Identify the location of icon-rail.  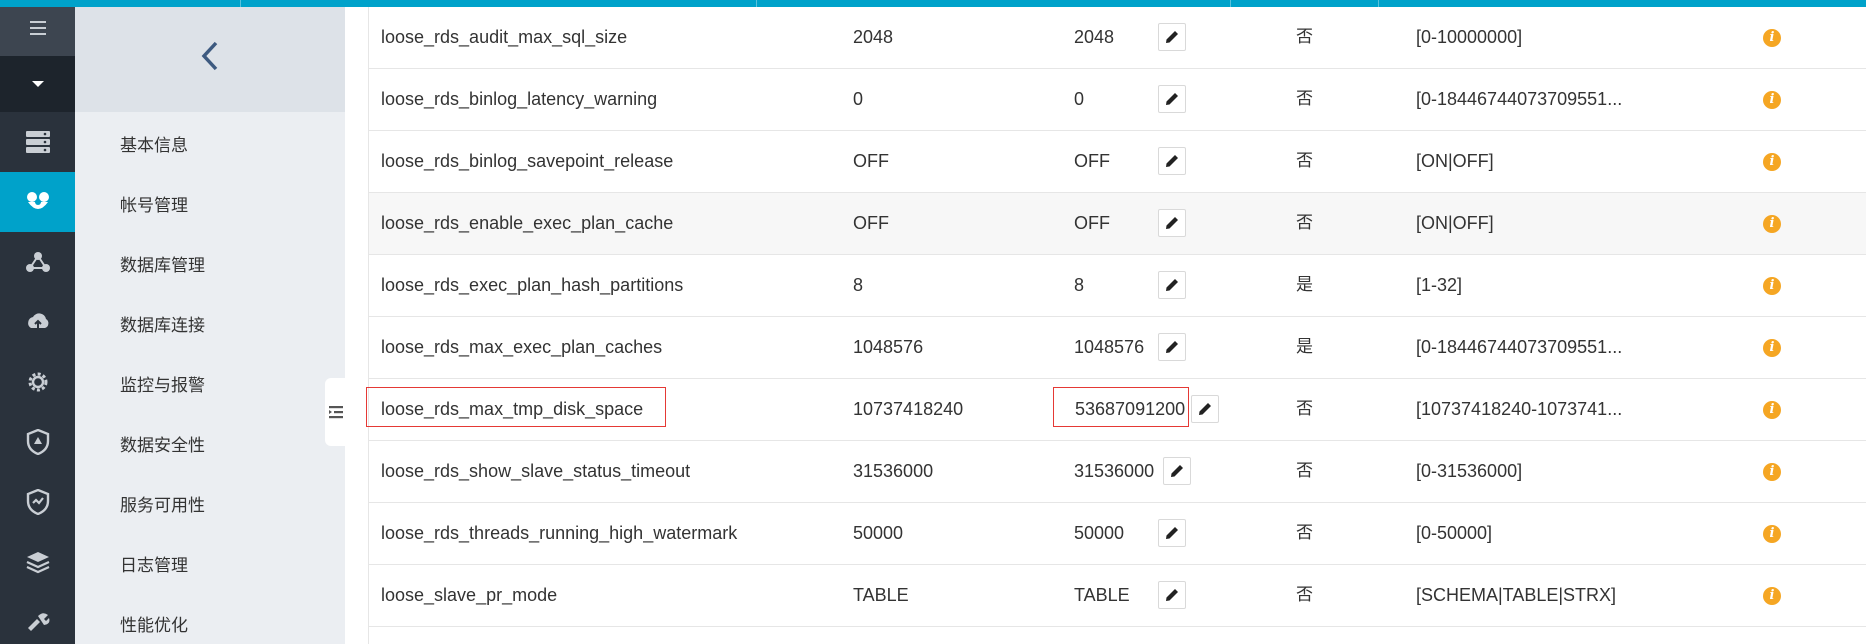
(37, 322).